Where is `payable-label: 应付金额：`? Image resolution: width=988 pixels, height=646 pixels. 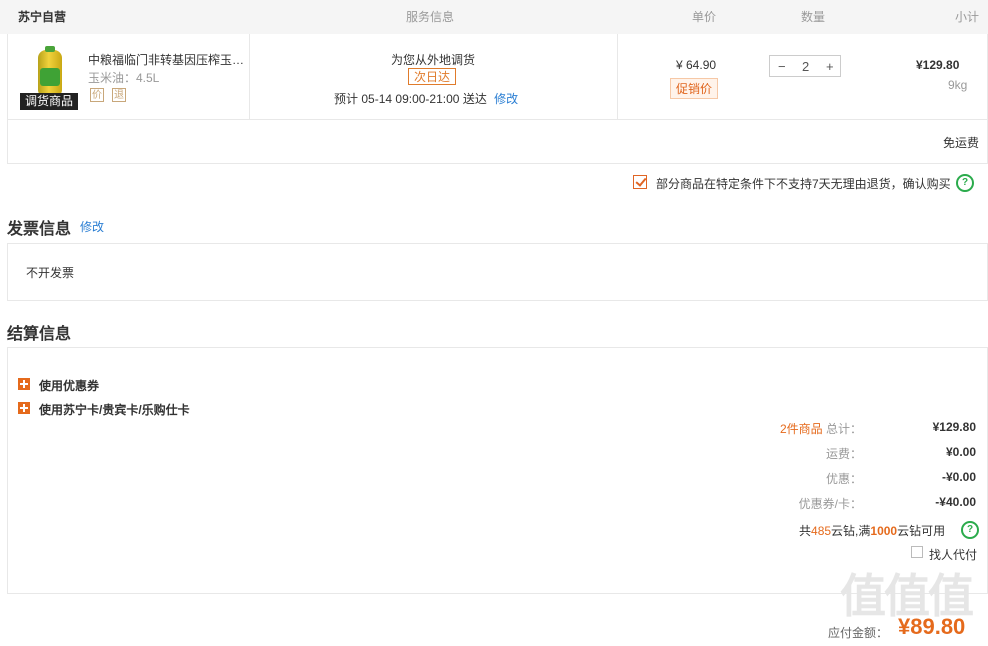 payable-label: 应付金额： is located at coordinates (858, 633).